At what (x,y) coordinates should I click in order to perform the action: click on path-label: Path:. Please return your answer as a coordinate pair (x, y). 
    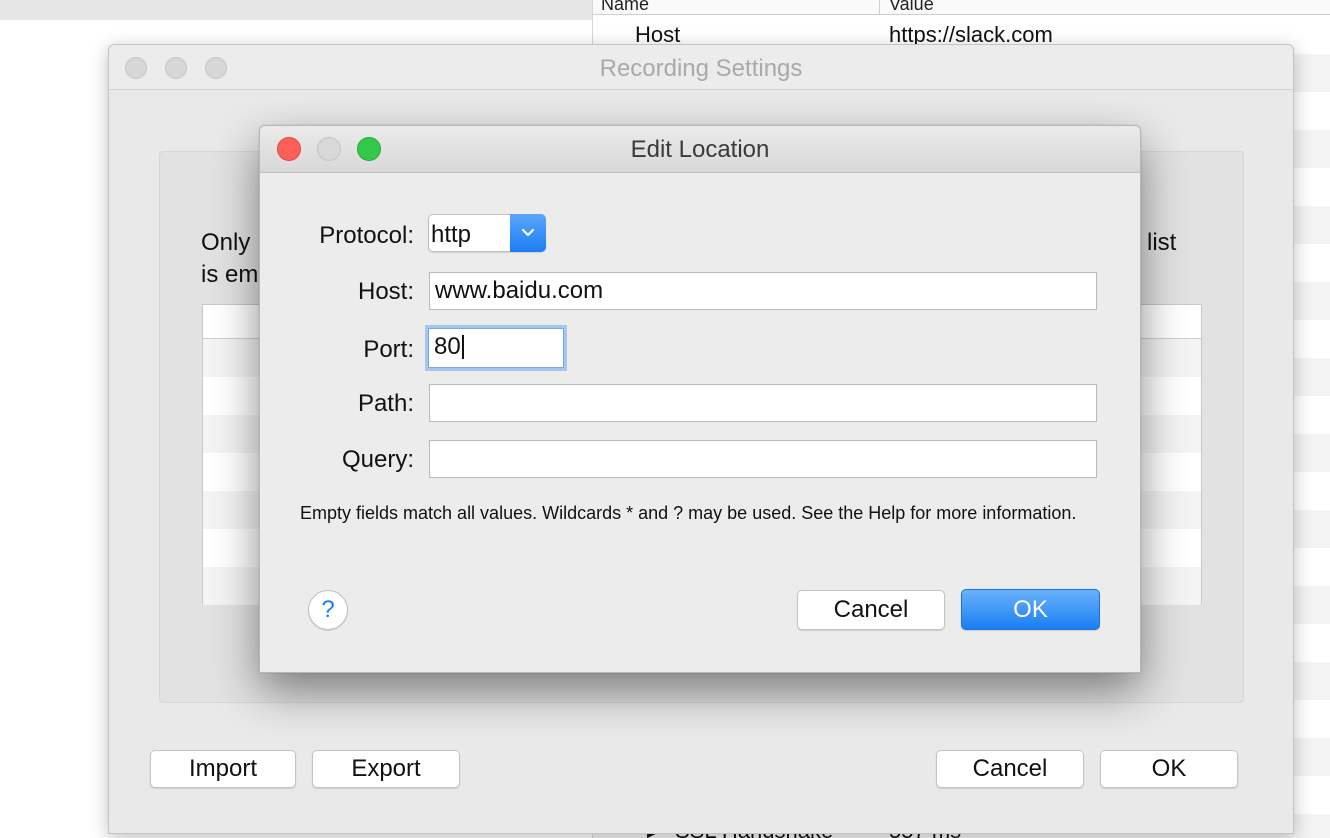
    Looking at the image, I should click on (385, 403).